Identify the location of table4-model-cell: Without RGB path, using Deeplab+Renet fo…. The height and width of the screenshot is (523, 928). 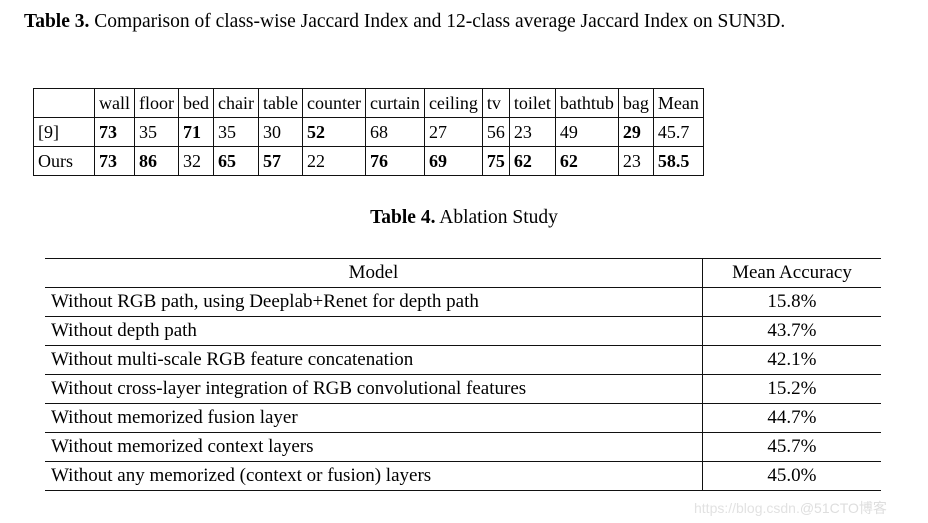
(374, 302).